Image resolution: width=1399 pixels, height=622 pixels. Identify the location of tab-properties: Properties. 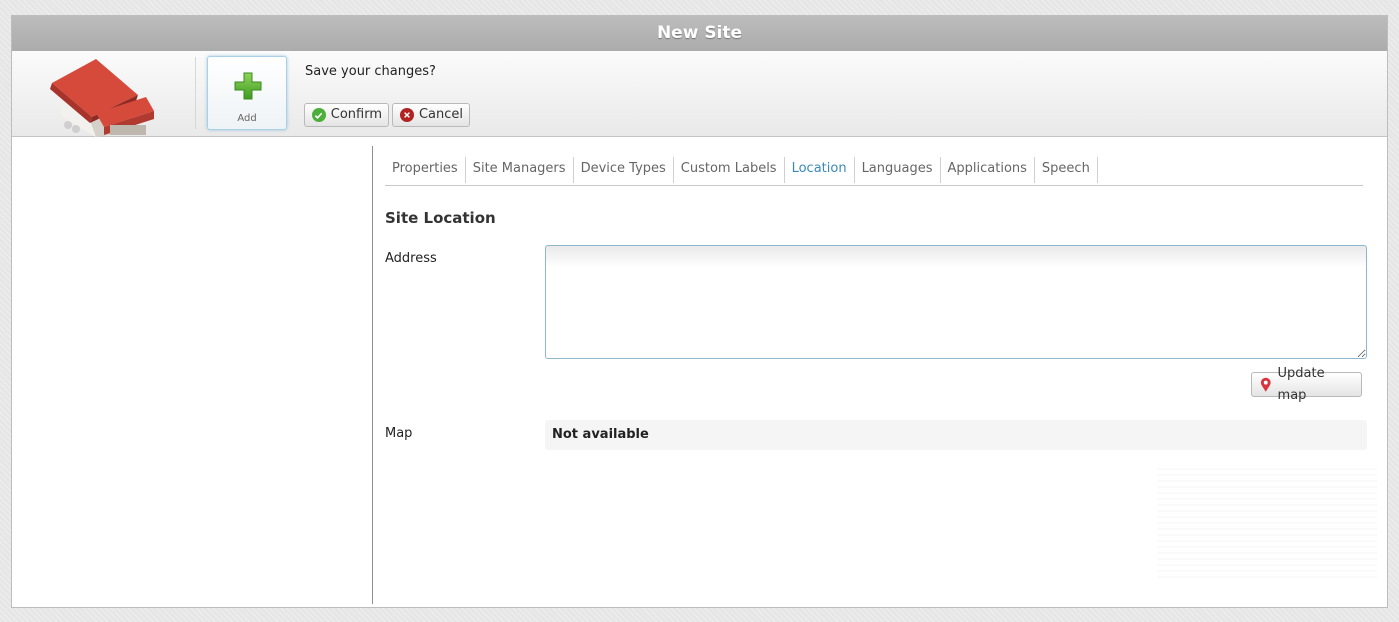
(425, 170).